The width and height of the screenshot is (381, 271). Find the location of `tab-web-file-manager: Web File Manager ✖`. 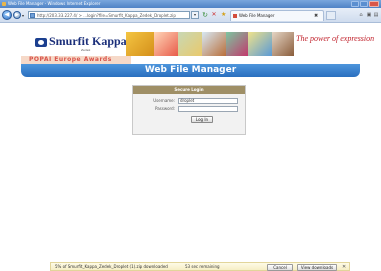

tab-web-file-manager: Web File Manager ✖ is located at coordinates (277, 15).